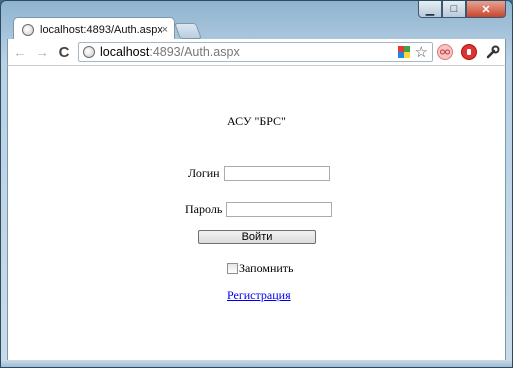 This screenshot has height=368, width=513. I want to click on password-input, so click(279, 209).